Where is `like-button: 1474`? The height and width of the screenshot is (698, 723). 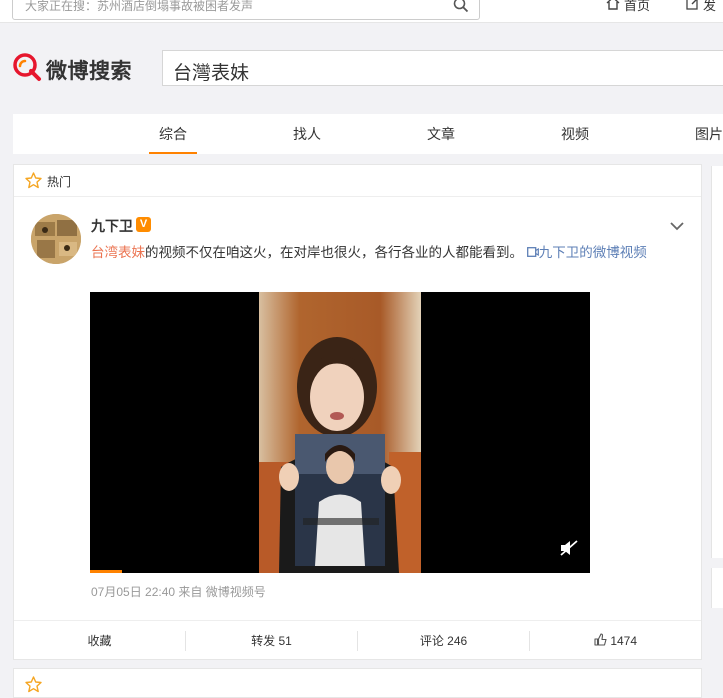
like-button: 1474 is located at coordinates (615, 641).